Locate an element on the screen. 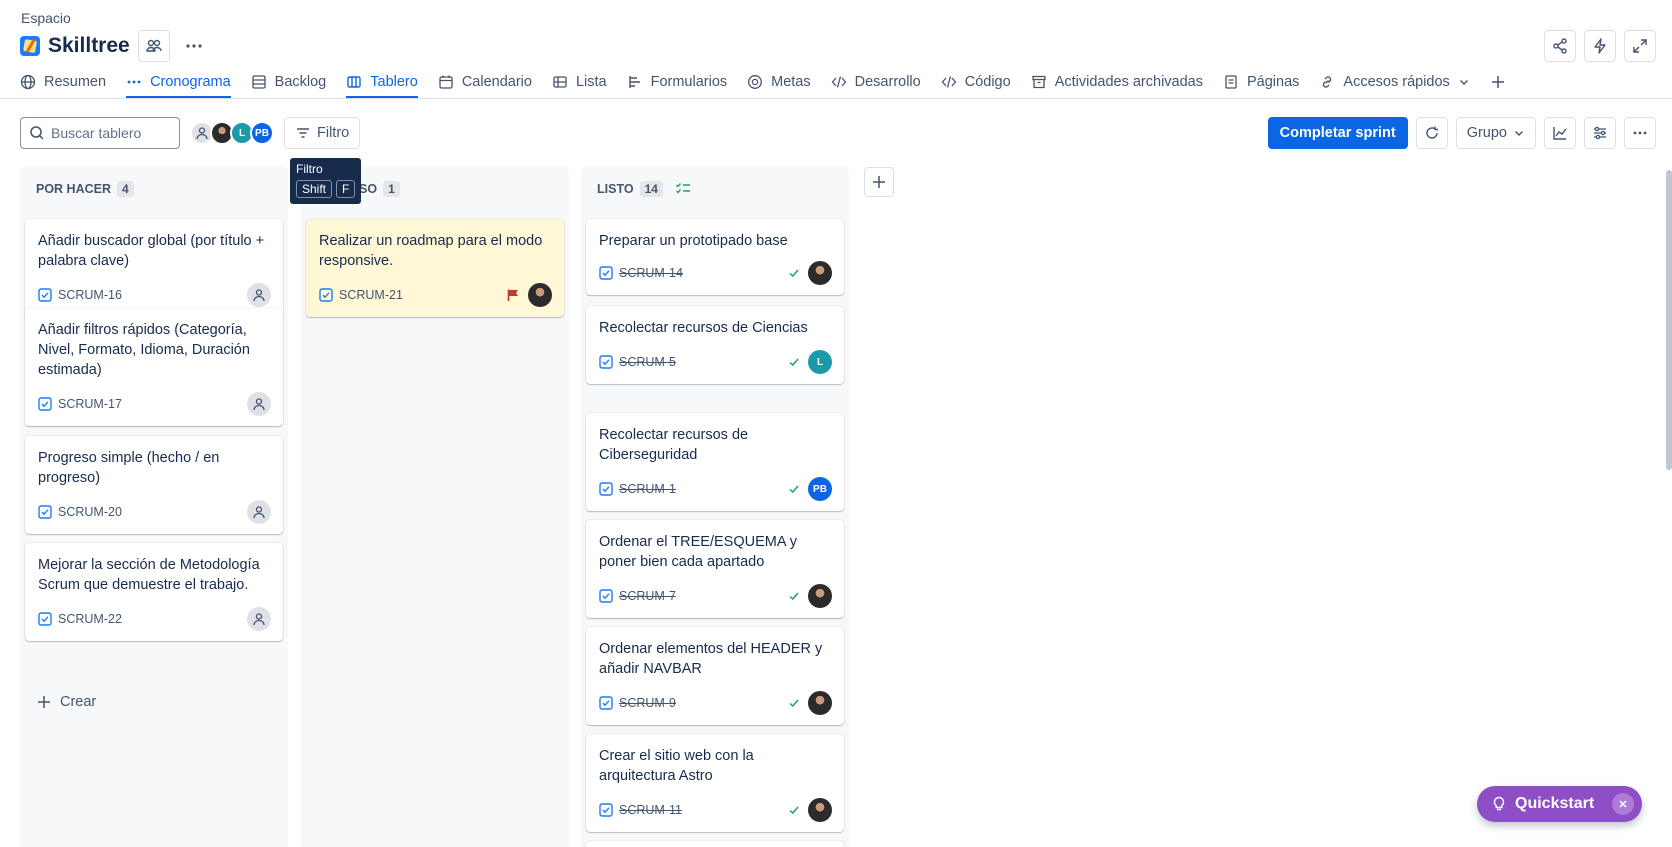  sprint-settings-button is located at coordinates (1431, 133).